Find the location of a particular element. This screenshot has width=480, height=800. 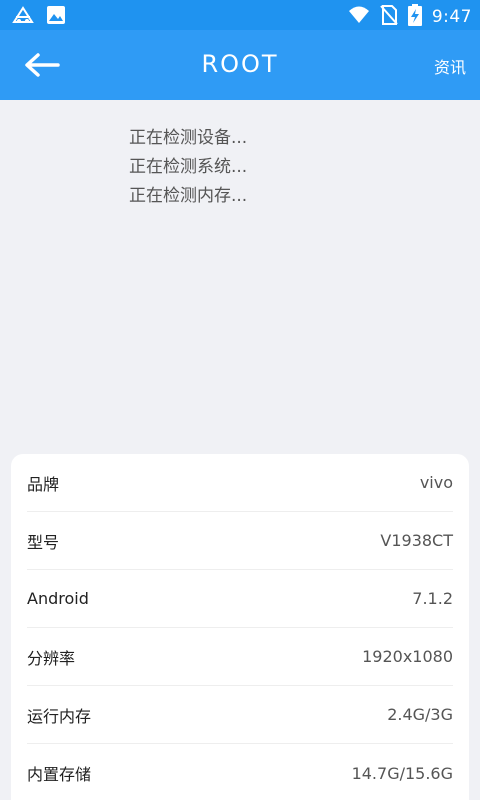

info-row-brand: 品牌 vivo is located at coordinates (240, 483).